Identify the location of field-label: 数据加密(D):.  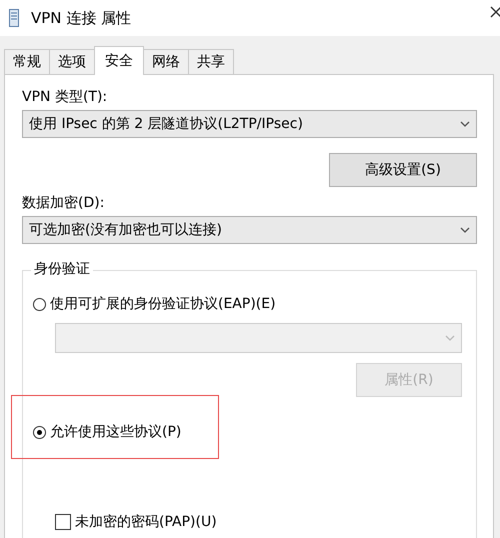
(64, 203).